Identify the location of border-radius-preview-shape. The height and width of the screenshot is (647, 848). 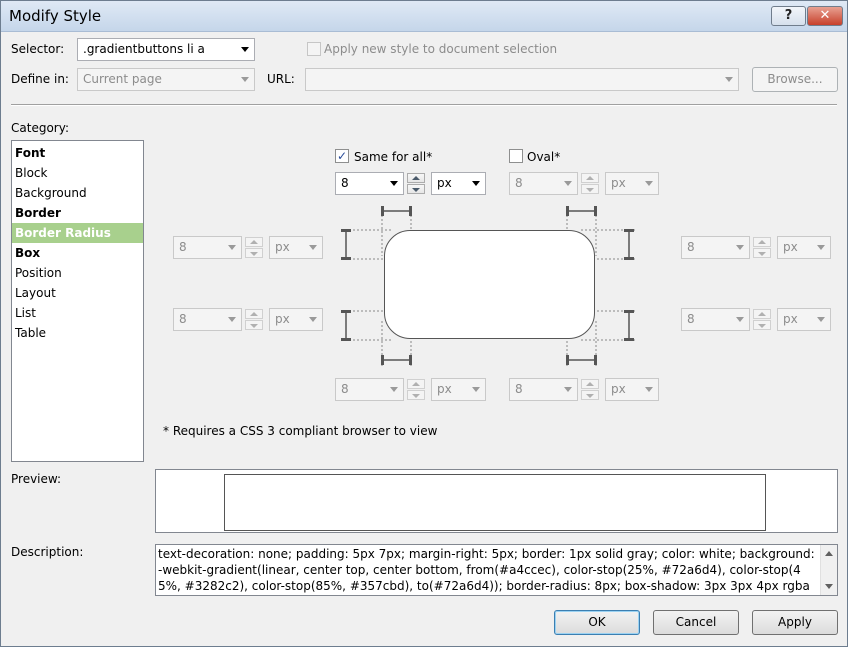
(489, 284).